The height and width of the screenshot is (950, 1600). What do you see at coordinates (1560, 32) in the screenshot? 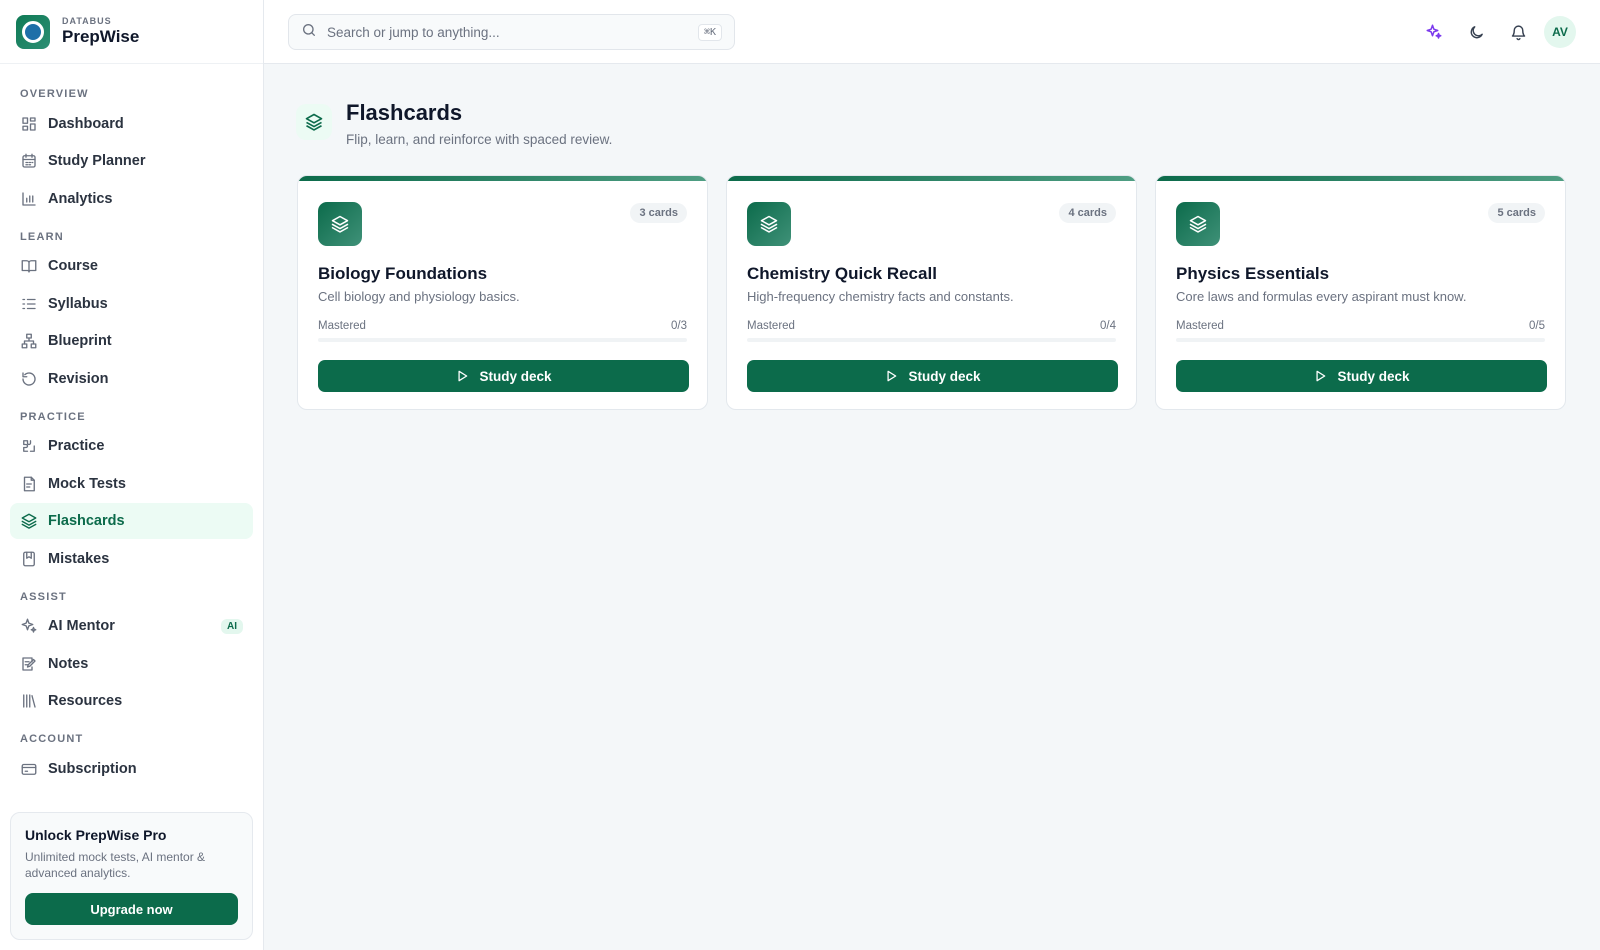
I see `avatar: AV` at bounding box center [1560, 32].